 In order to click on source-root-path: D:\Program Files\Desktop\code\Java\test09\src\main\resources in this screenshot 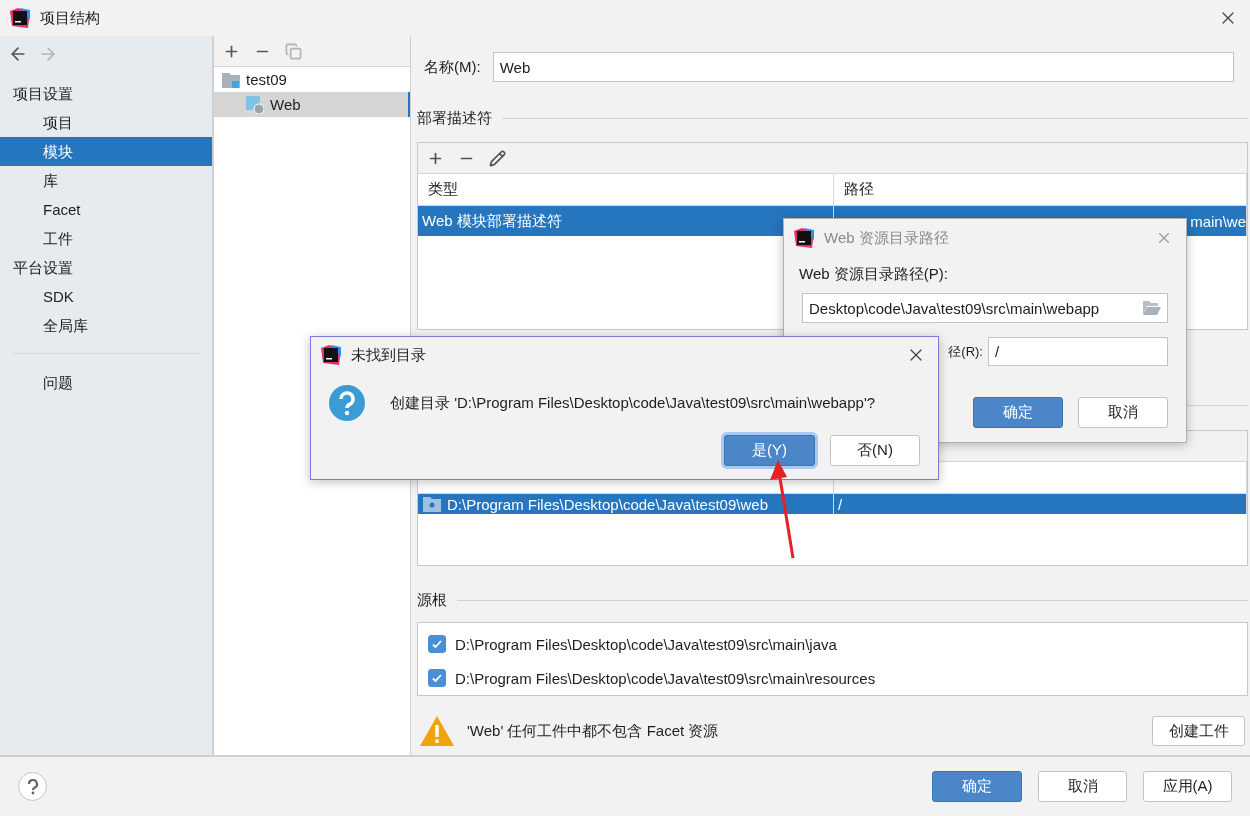, I will do `click(665, 678)`.